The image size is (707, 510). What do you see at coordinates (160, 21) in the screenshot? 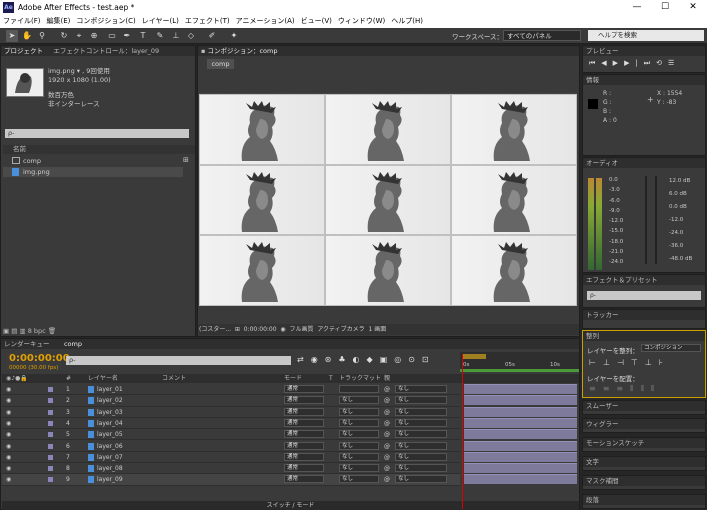
I see `menu-layer: レイヤー(L)` at bounding box center [160, 21].